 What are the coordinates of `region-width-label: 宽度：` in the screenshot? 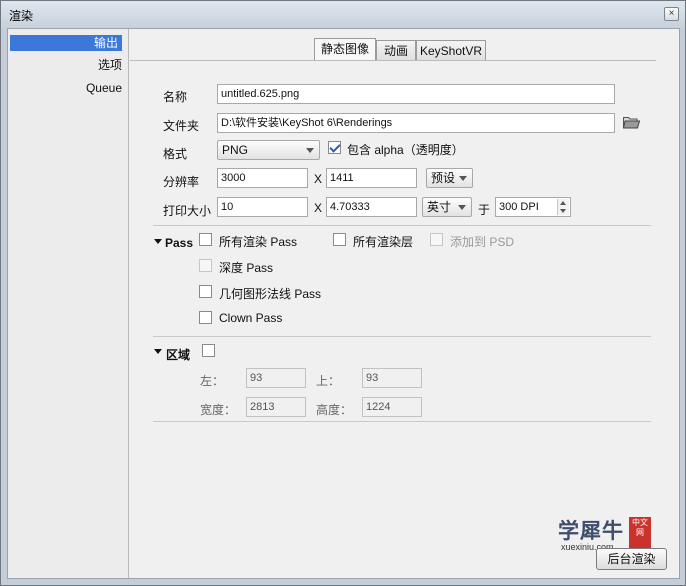 It's located at (218, 410).